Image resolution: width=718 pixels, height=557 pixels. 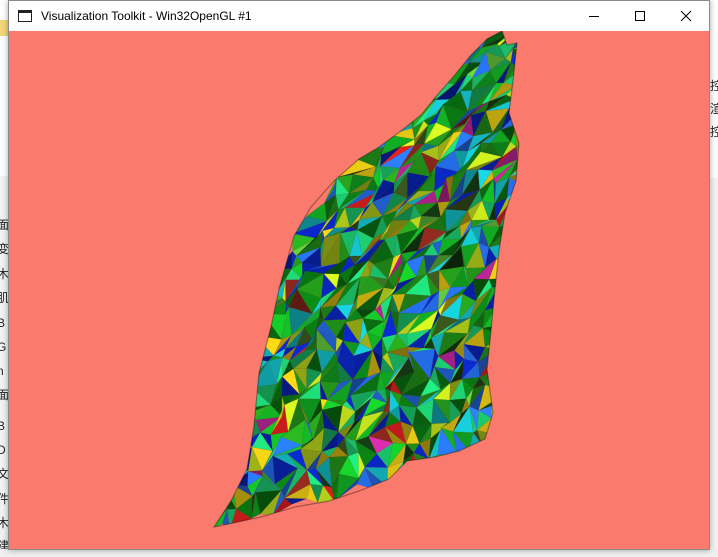 What do you see at coordinates (25, 16) in the screenshot?
I see `app-icon` at bounding box center [25, 16].